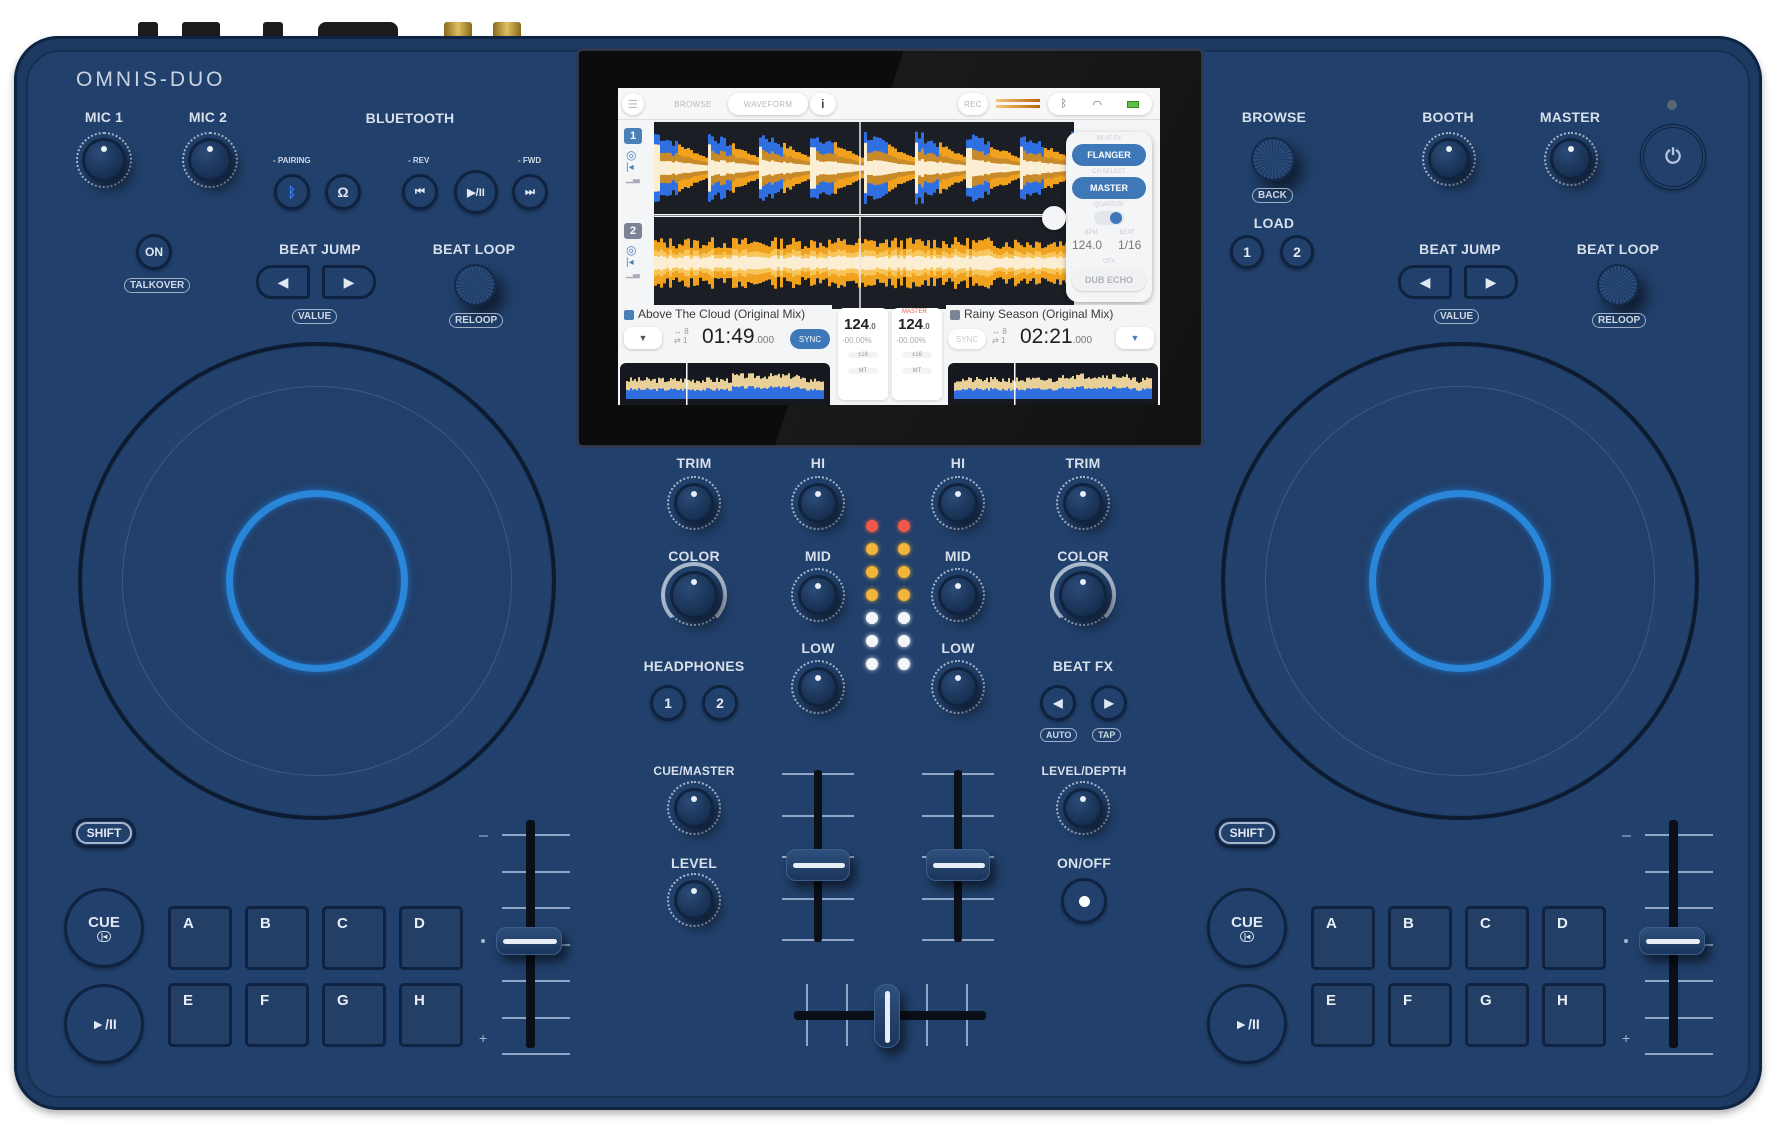  I want to click on deck1-sync-button: SYNC, so click(810, 339).